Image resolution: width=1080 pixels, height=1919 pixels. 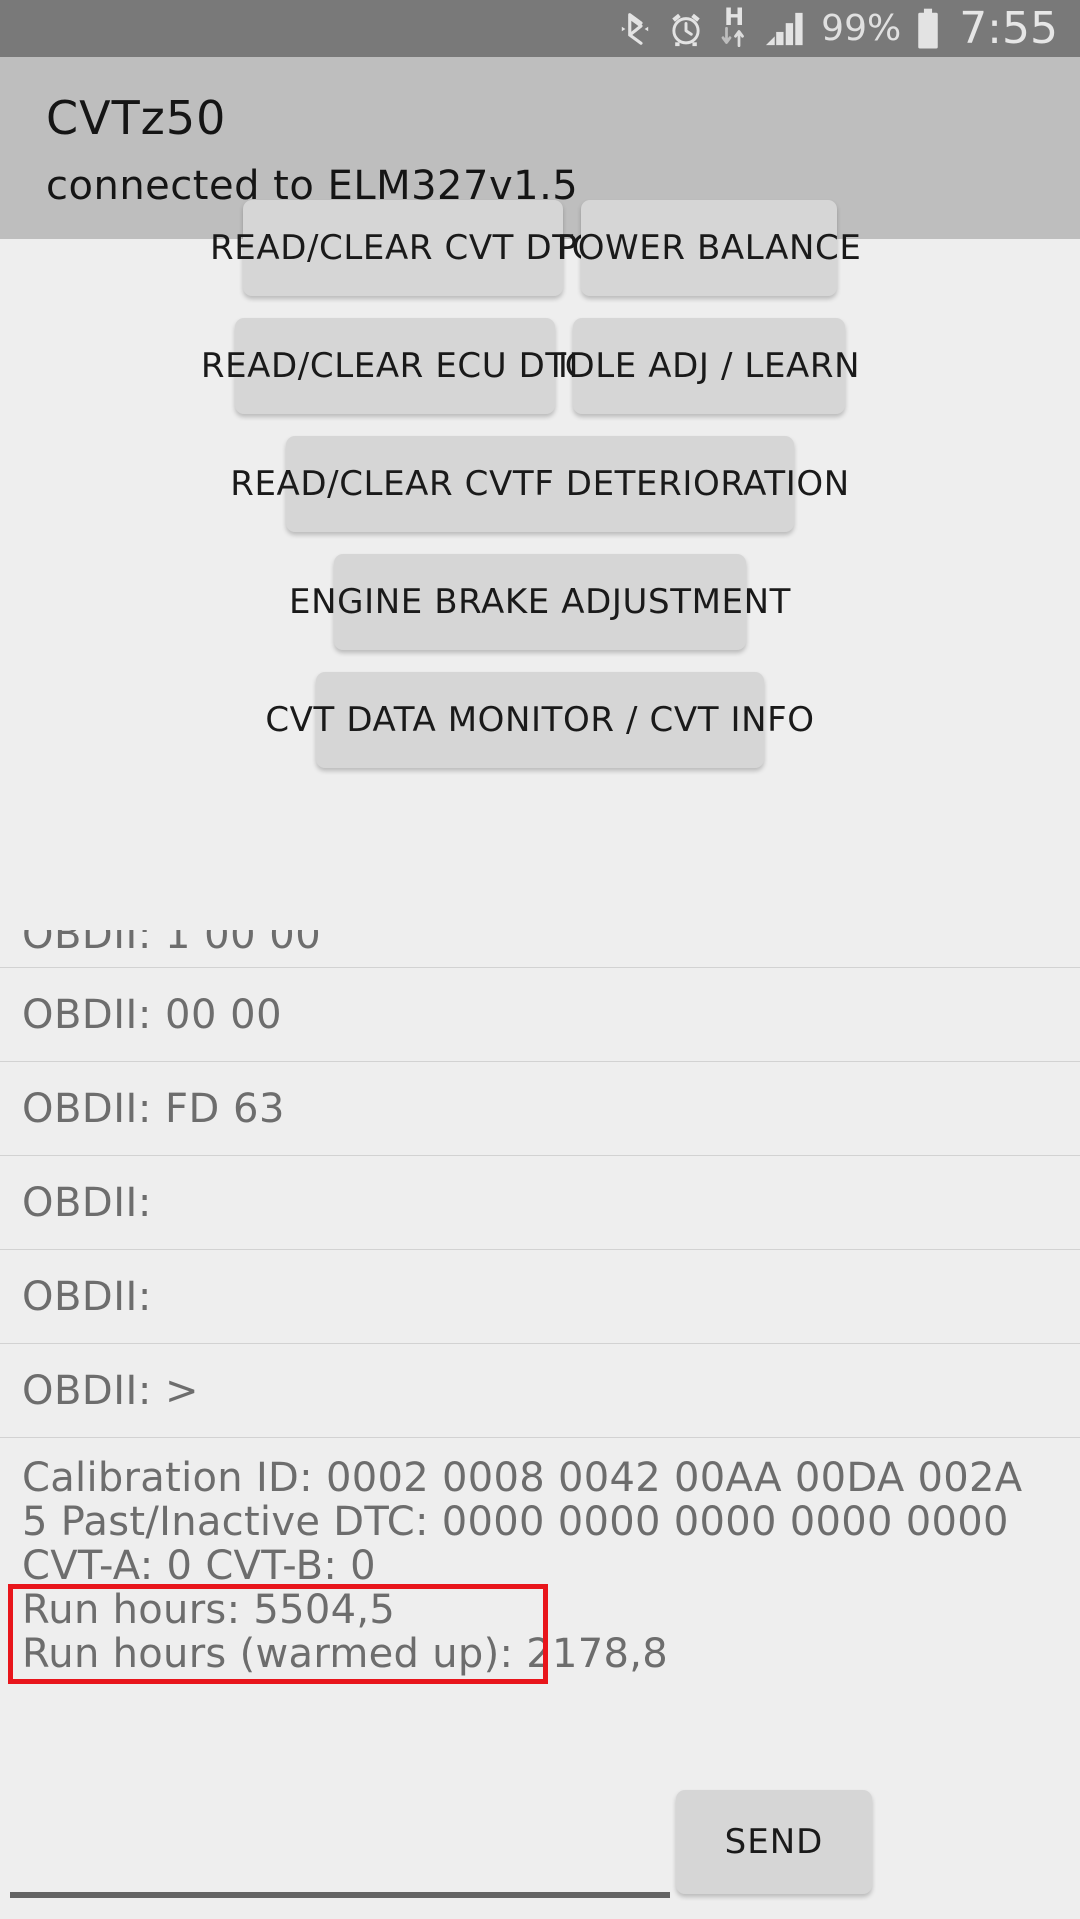 I want to click on list-item-clipped: OBDII: 1 00 00, so click(x=540, y=949).